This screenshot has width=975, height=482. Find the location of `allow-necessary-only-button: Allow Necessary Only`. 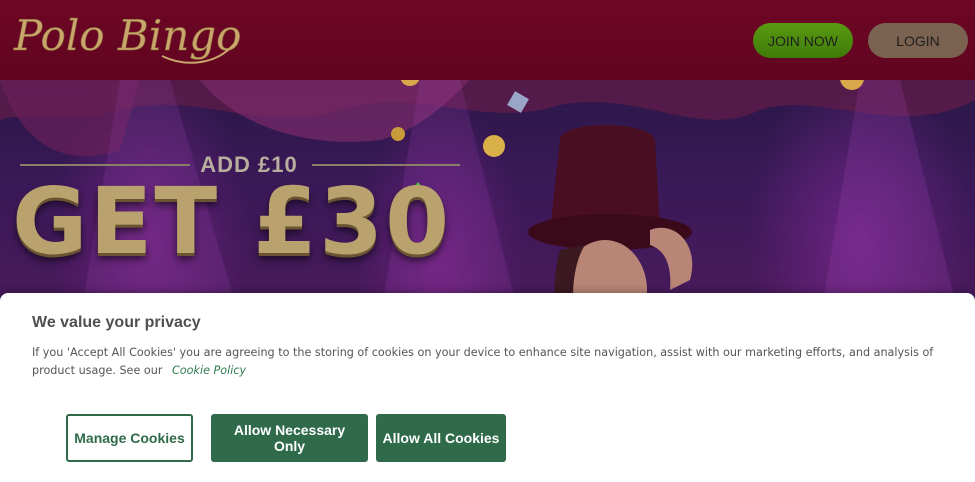

allow-necessary-only-button: Allow Necessary Only is located at coordinates (289, 438).